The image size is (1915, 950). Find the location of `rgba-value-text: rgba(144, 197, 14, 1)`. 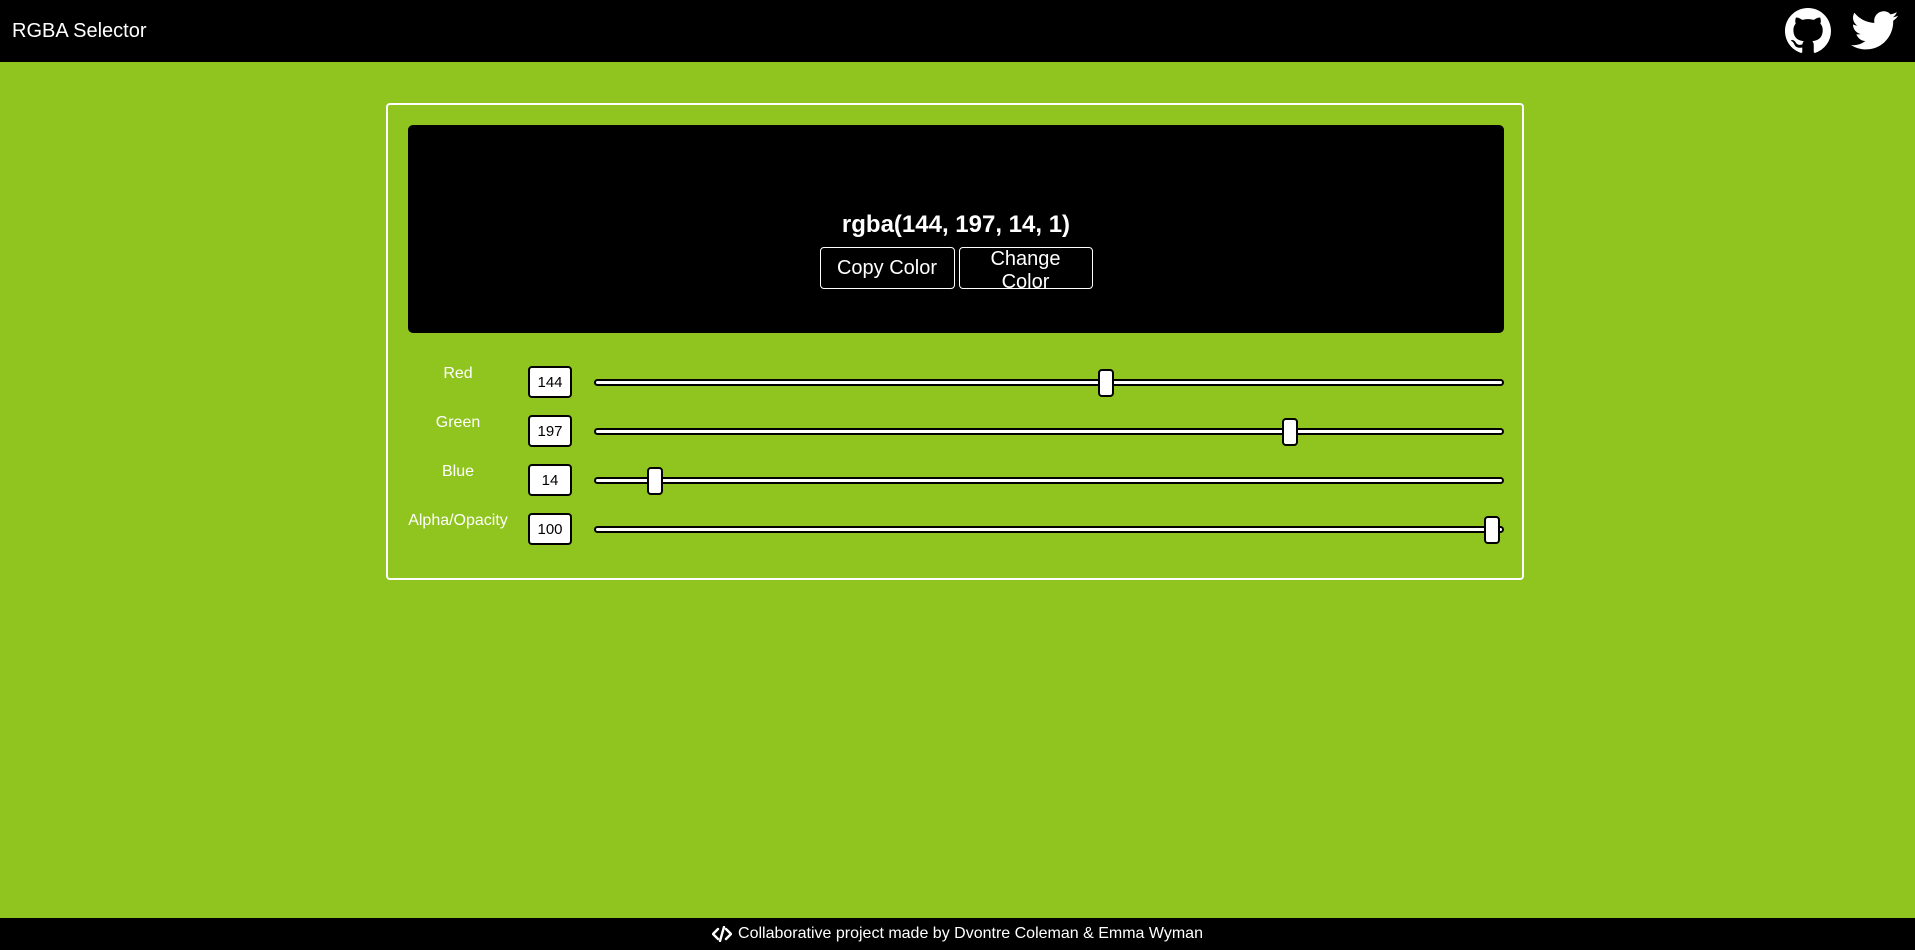

rgba-value-text: rgba(144, 197, 14, 1) is located at coordinates (956, 224).